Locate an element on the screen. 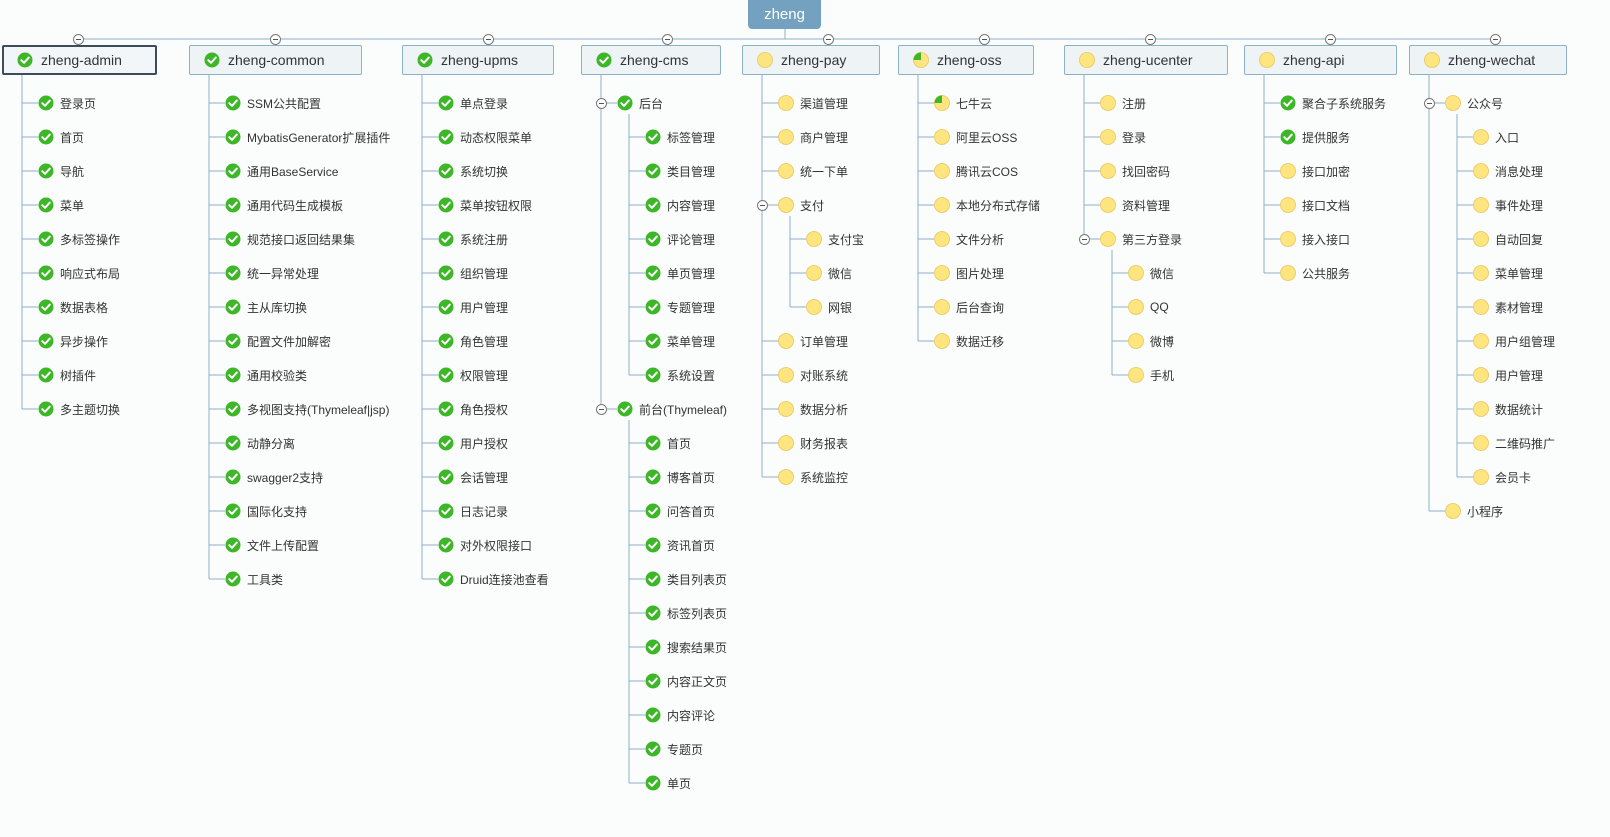 The image size is (1610, 837). tree-node: 渠道管理 is located at coordinates (813, 103).